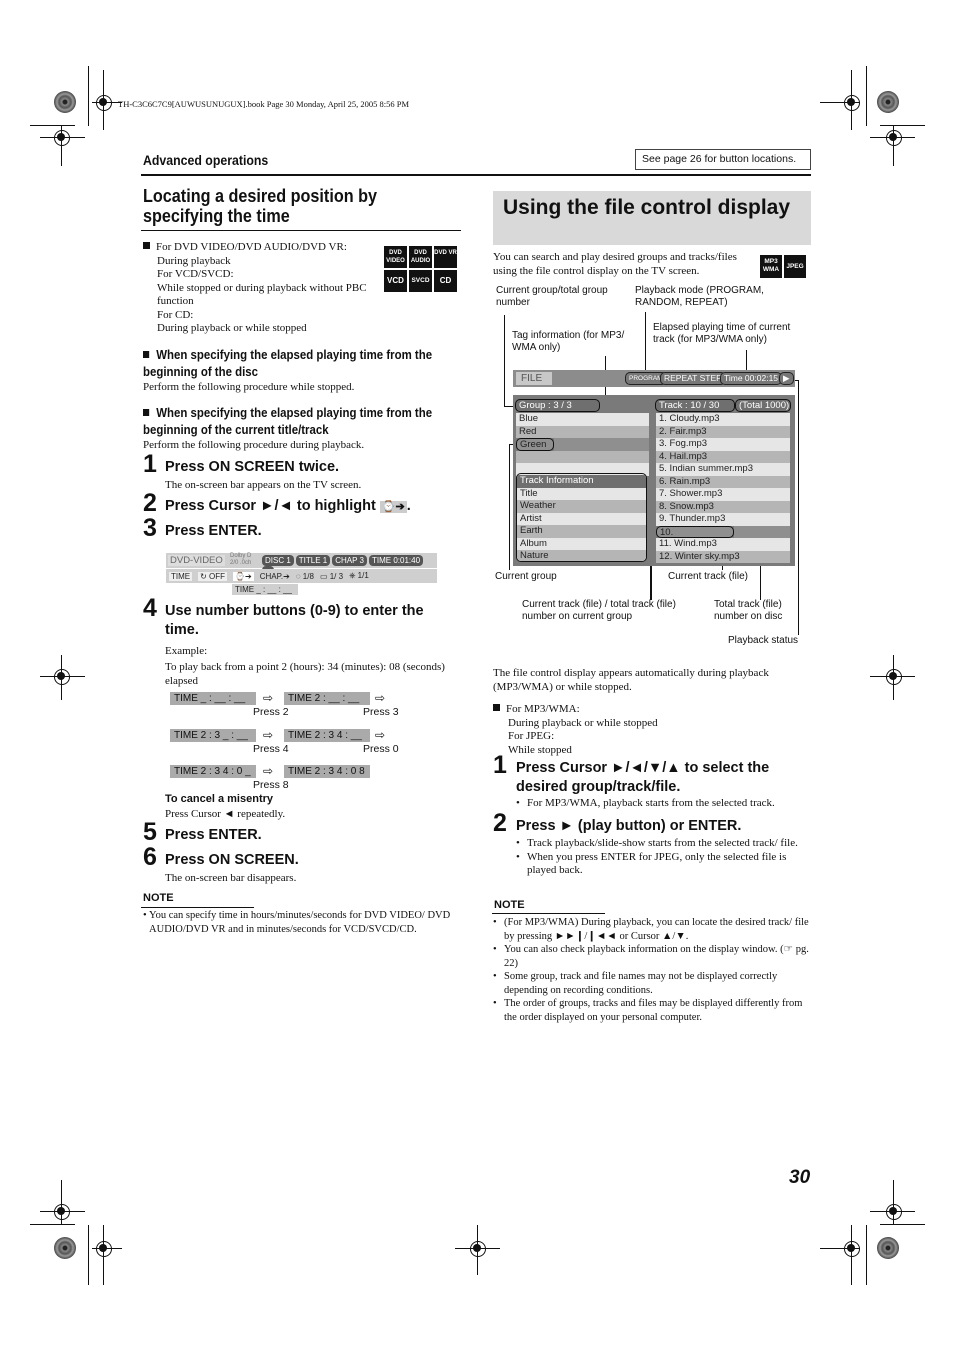 The width and height of the screenshot is (954, 1351). Describe the element at coordinates (243, 576) in the screenshot. I see `osd-time-search-icon: ⌚➔` at that location.